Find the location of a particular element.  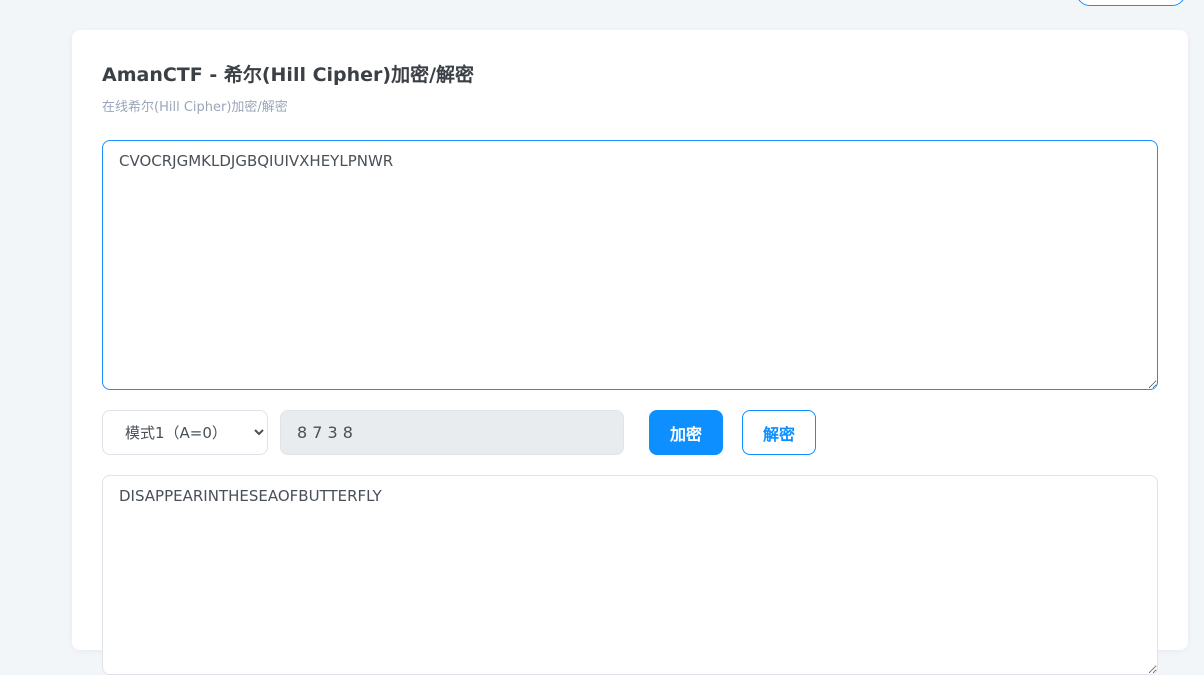

encrypt-button: 加密 is located at coordinates (686, 432).